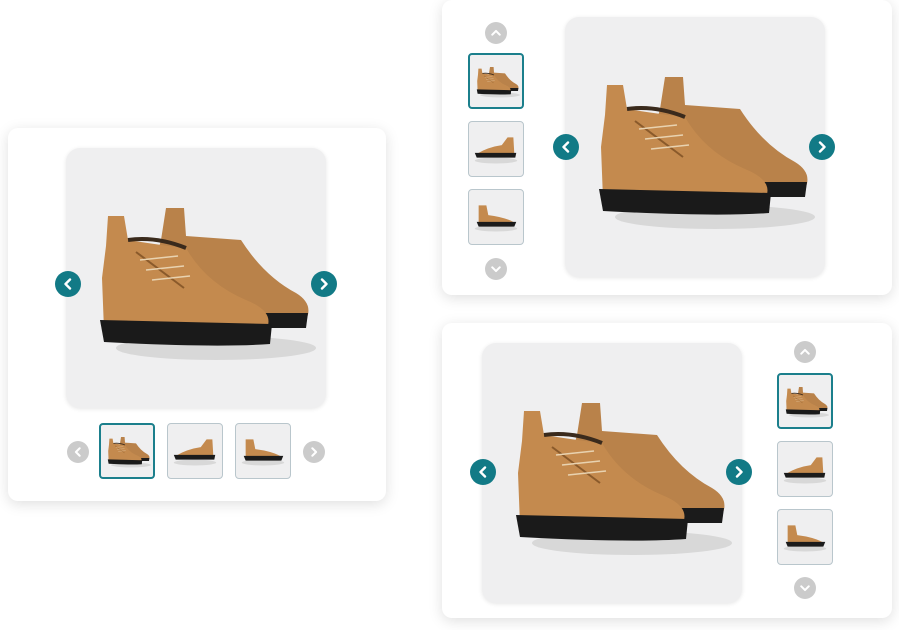 This screenshot has width=899, height=630. I want to click on thumbnails-next-button, so click(314, 452).